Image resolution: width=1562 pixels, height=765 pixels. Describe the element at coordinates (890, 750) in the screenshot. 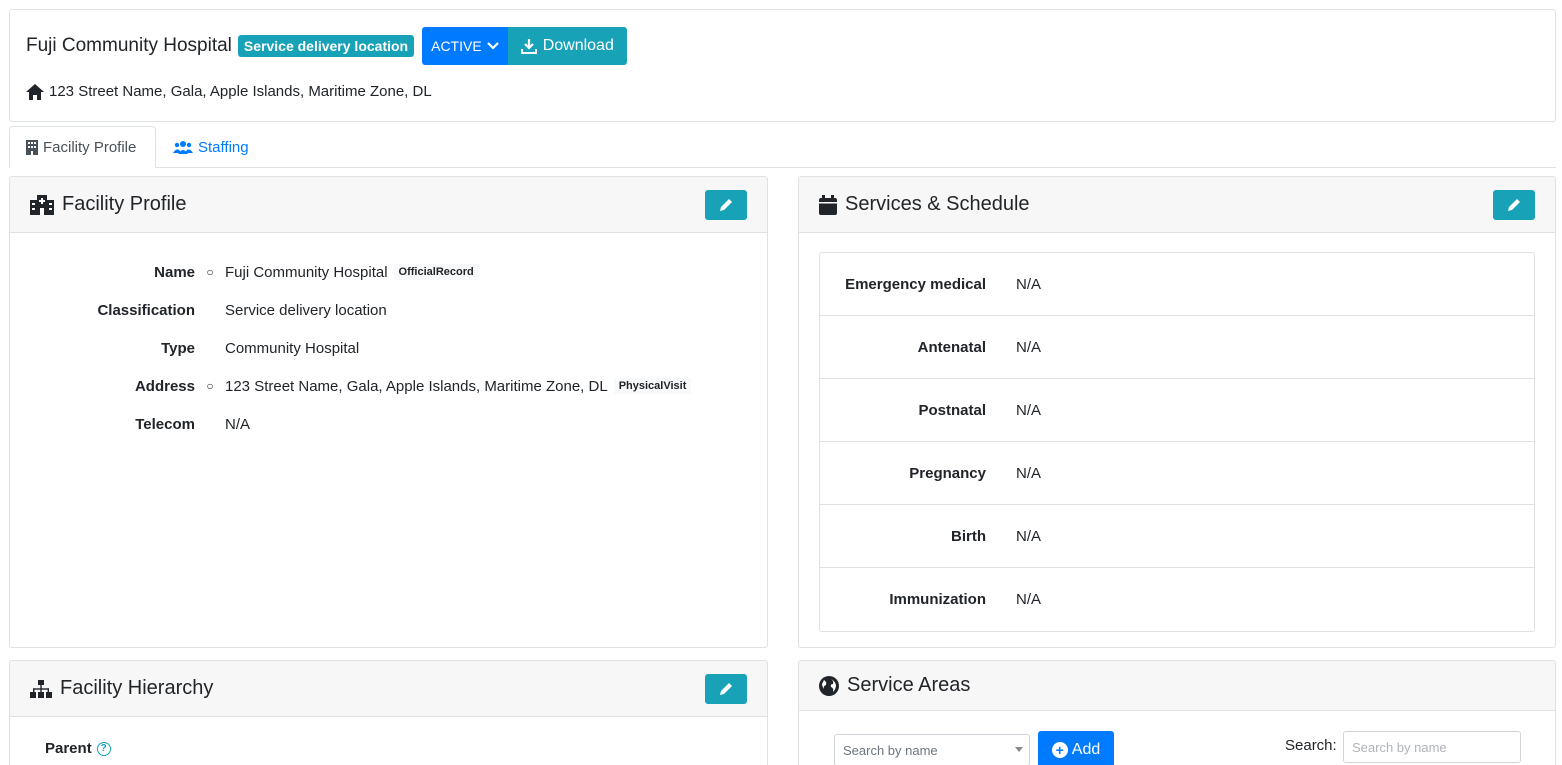

I see `area-select-placeholder: Search by name` at that location.